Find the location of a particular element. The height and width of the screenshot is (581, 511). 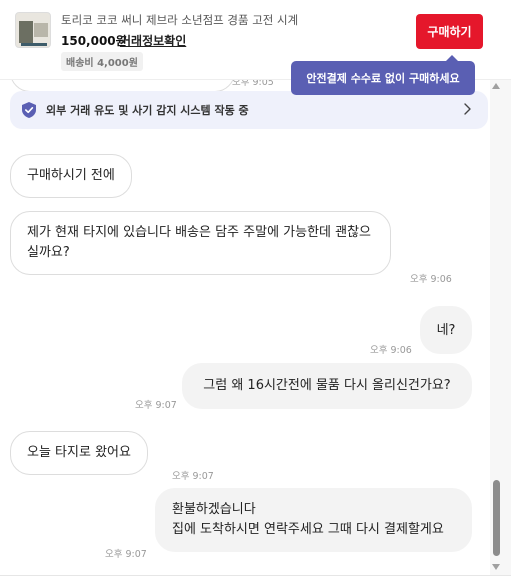

message-bubble-received: 오늘 타지로 왔어요 is located at coordinates (79, 453).